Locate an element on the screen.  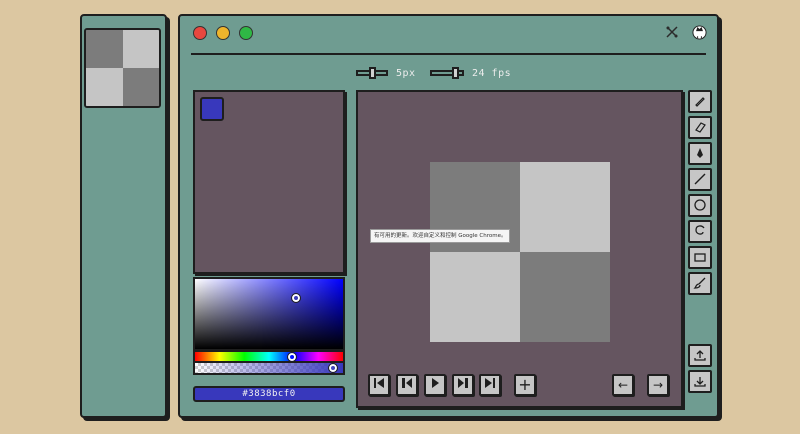
pencil-tool is located at coordinates (700, 101).